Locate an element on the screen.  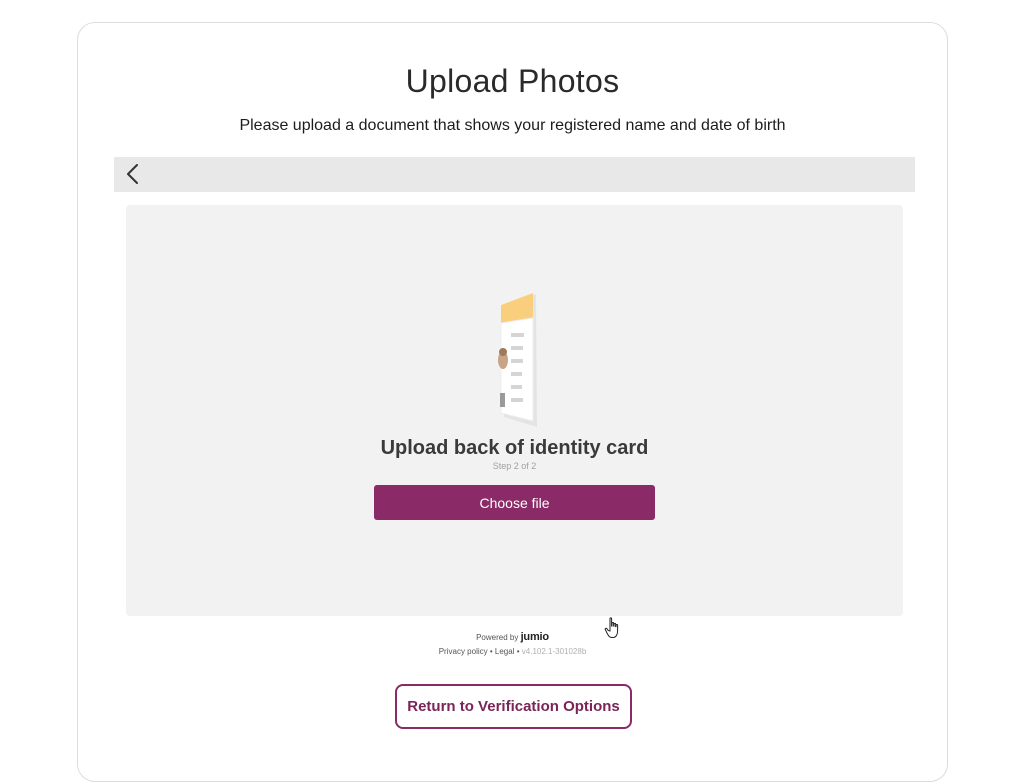
powered-by-label: Powered by is located at coordinates (497, 637).